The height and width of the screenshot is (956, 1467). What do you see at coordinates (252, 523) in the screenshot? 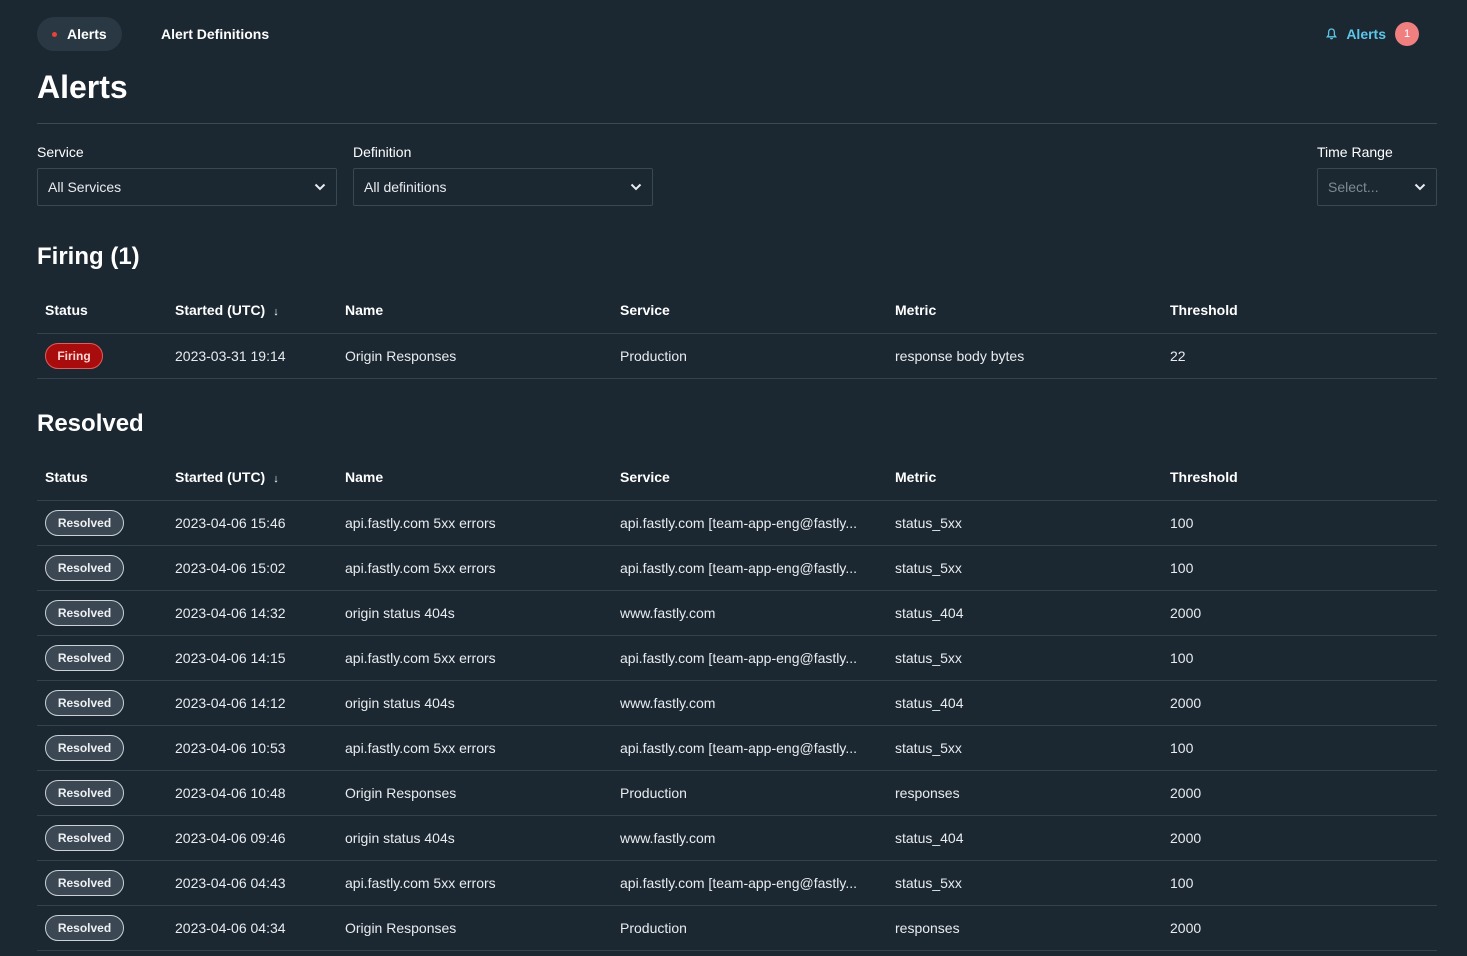
I see `started-cell: 2023-04-06 15:46` at bounding box center [252, 523].